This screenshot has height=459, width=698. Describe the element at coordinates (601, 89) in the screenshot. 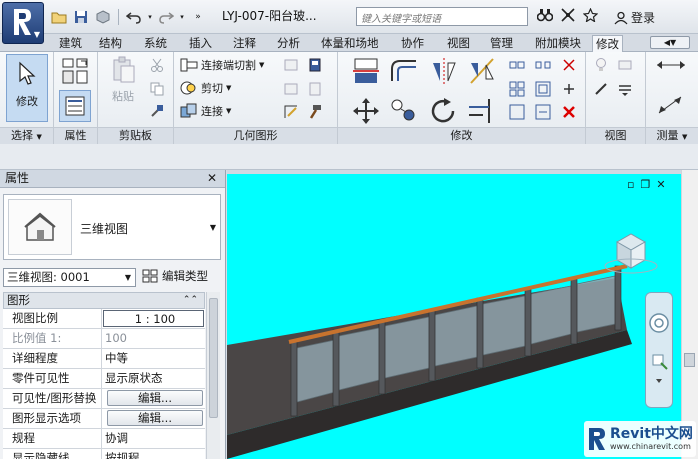

I see `override-graphics-icon` at that location.